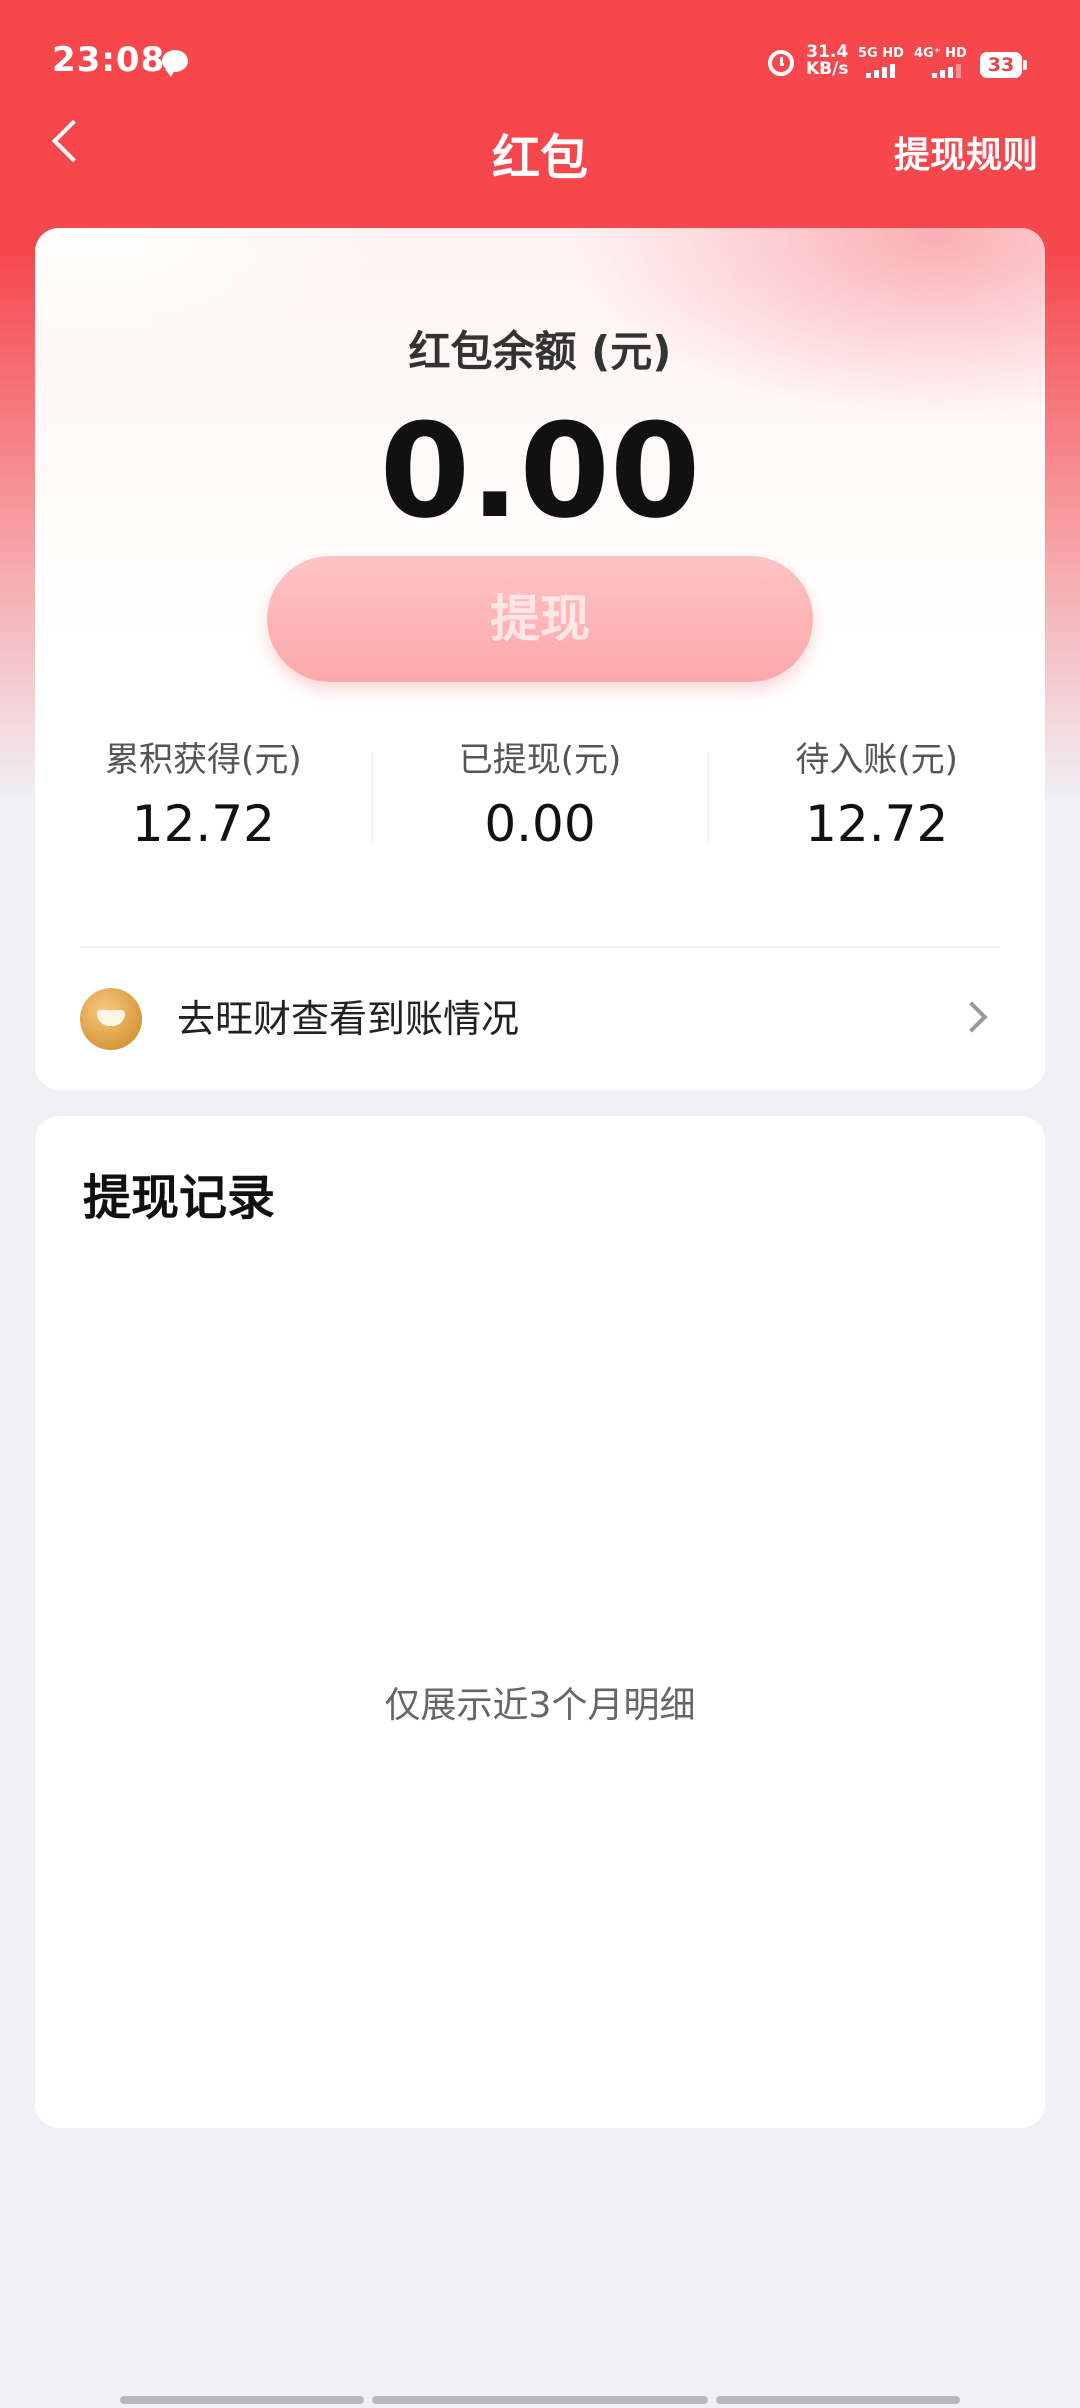  I want to click on sim2-signal-icon, so click(946, 71).